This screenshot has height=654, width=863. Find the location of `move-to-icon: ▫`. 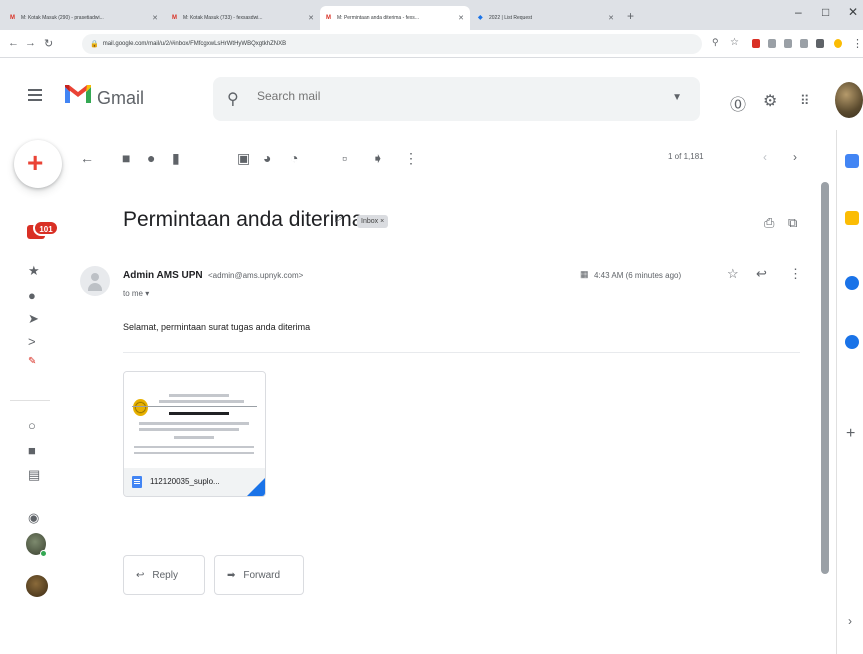

move-to-icon: ▫ is located at coordinates (344, 158).